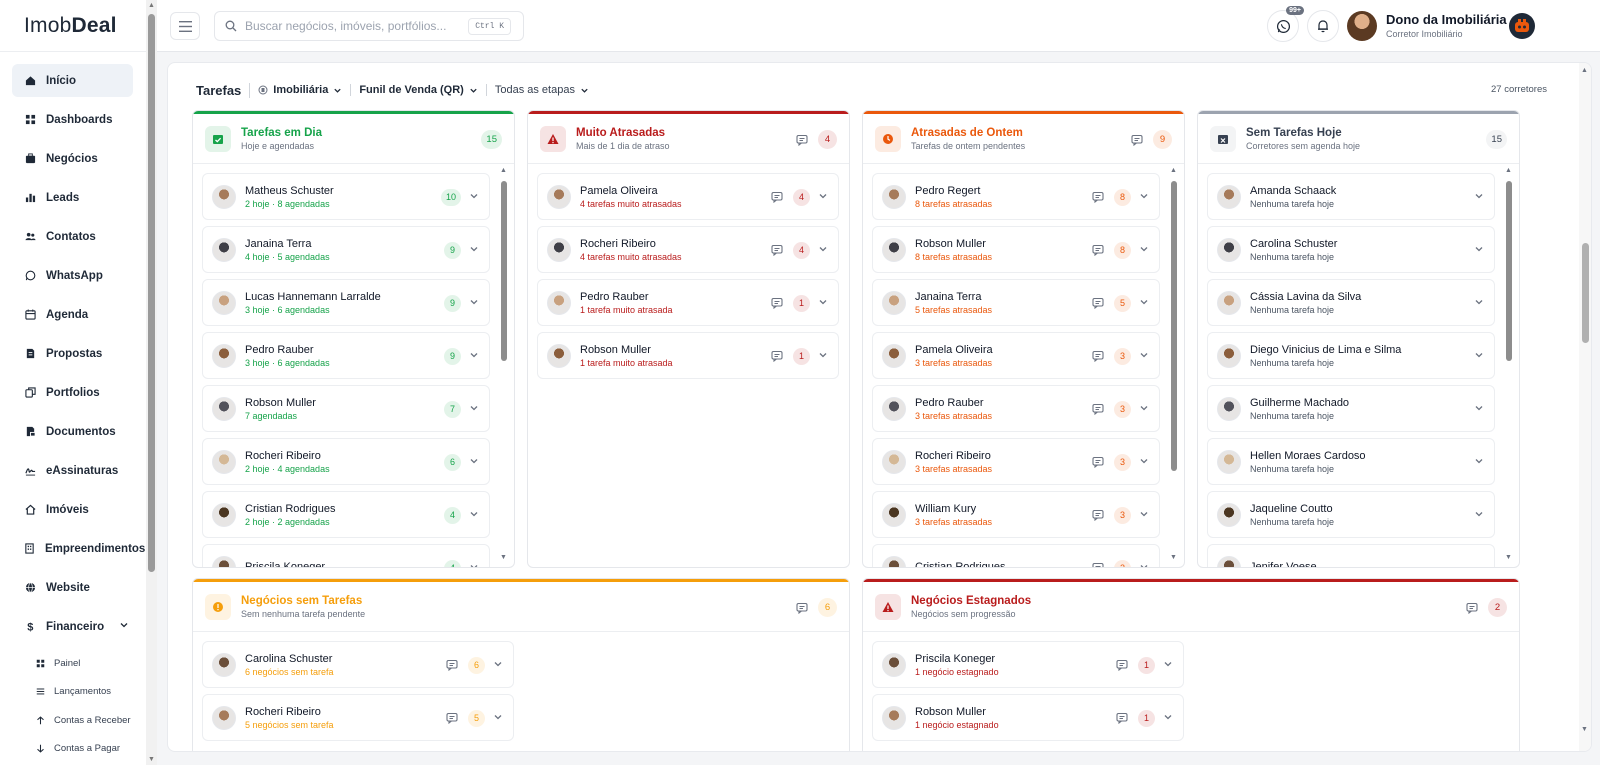  Describe the element at coordinates (1028, 664) in the screenshot. I see `broker-row: Priscila Koneger 1 negócio estagnado 1` at that location.